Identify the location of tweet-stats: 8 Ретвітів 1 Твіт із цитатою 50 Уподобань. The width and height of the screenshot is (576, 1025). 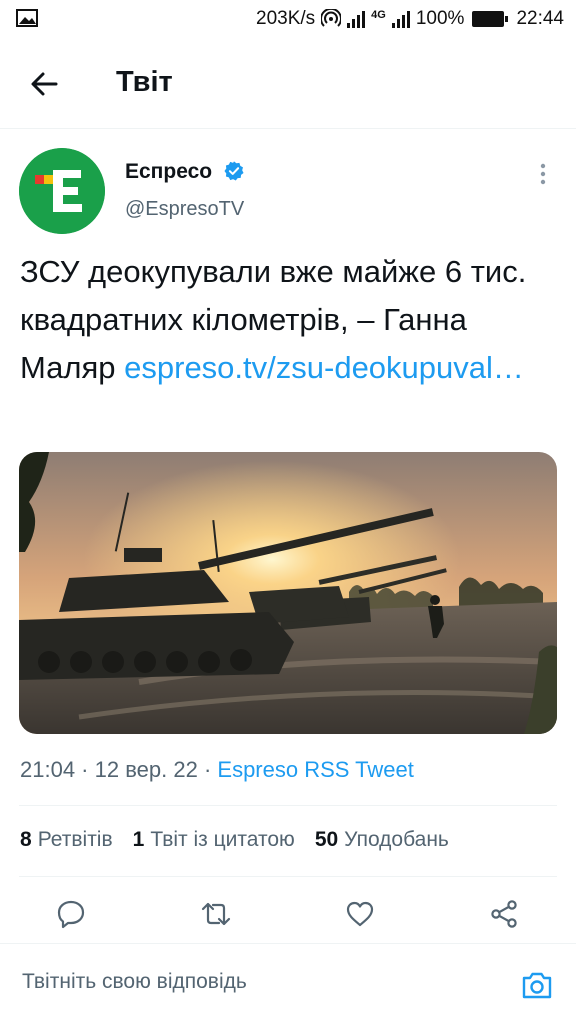
(244, 840).